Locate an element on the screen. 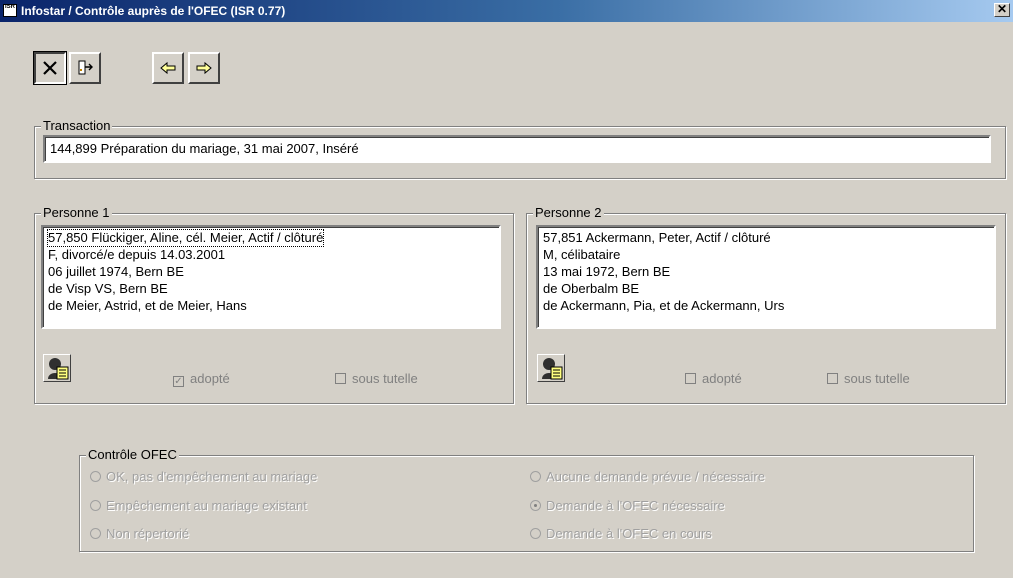 The image size is (1013, 578). previous-button is located at coordinates (168, 68).